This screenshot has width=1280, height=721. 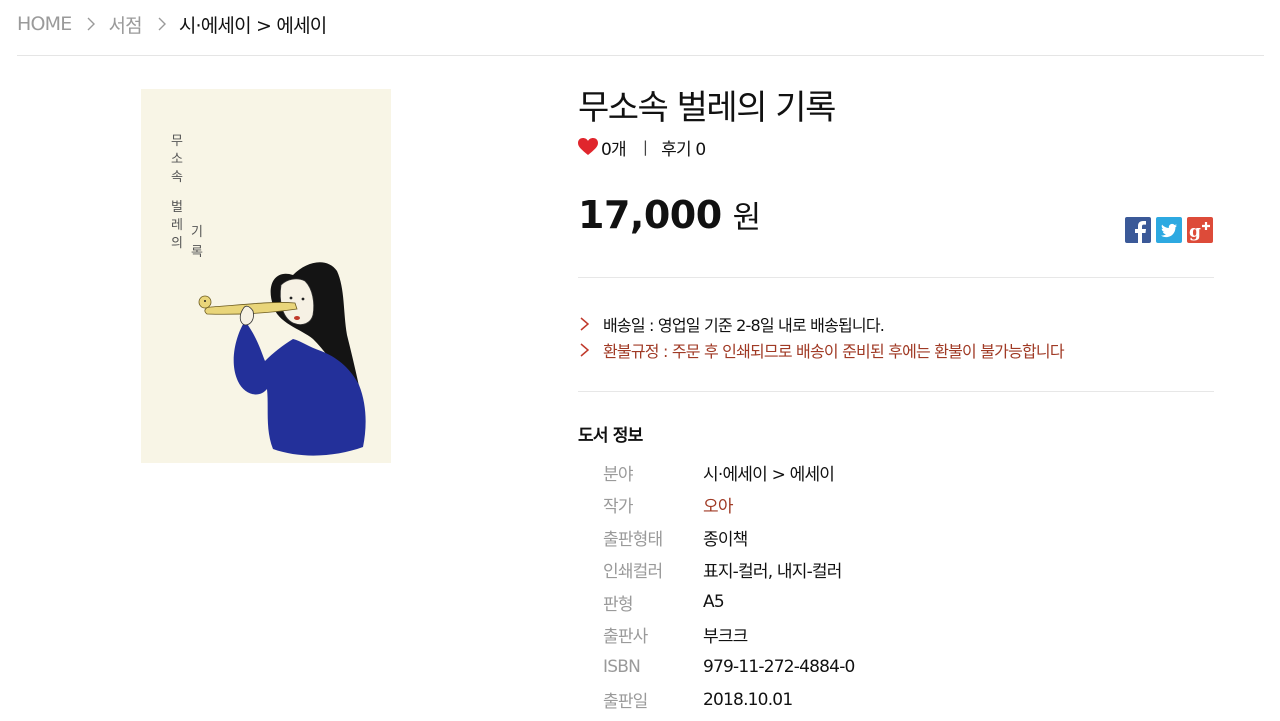 I want to click on info-label: 작가, so click(x=618, y=507).